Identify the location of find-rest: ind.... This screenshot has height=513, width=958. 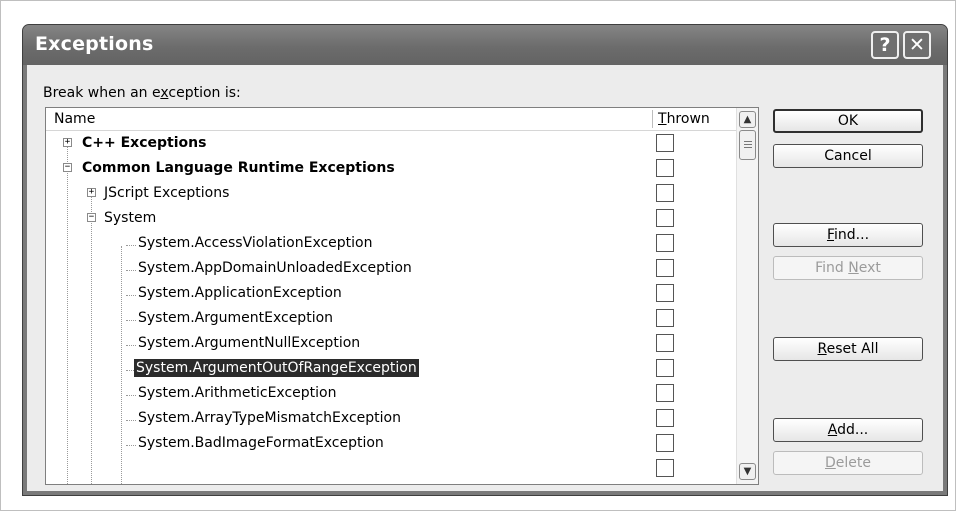
(852, 235).